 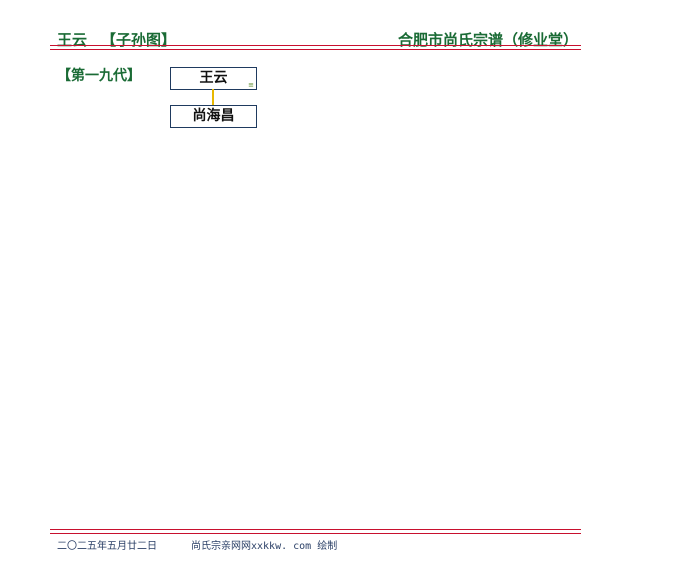 I want to click on footer: 二〇二五年五月廿二日 尚氏宗亲网网xxkkw. com 绘制, so click(x=197, y=544).